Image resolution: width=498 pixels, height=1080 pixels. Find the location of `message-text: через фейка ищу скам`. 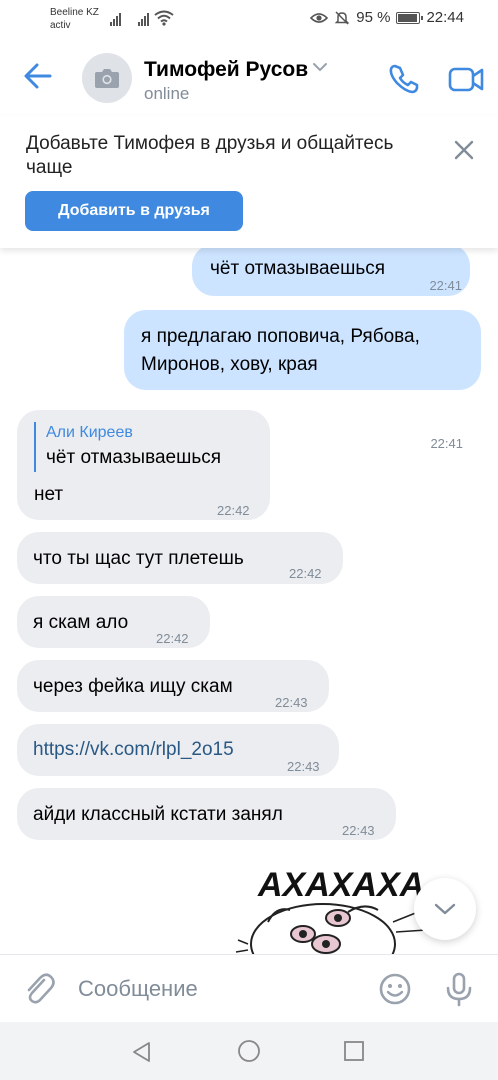

message-text: через фейка ищу скам is located at coordinates (133, 686).